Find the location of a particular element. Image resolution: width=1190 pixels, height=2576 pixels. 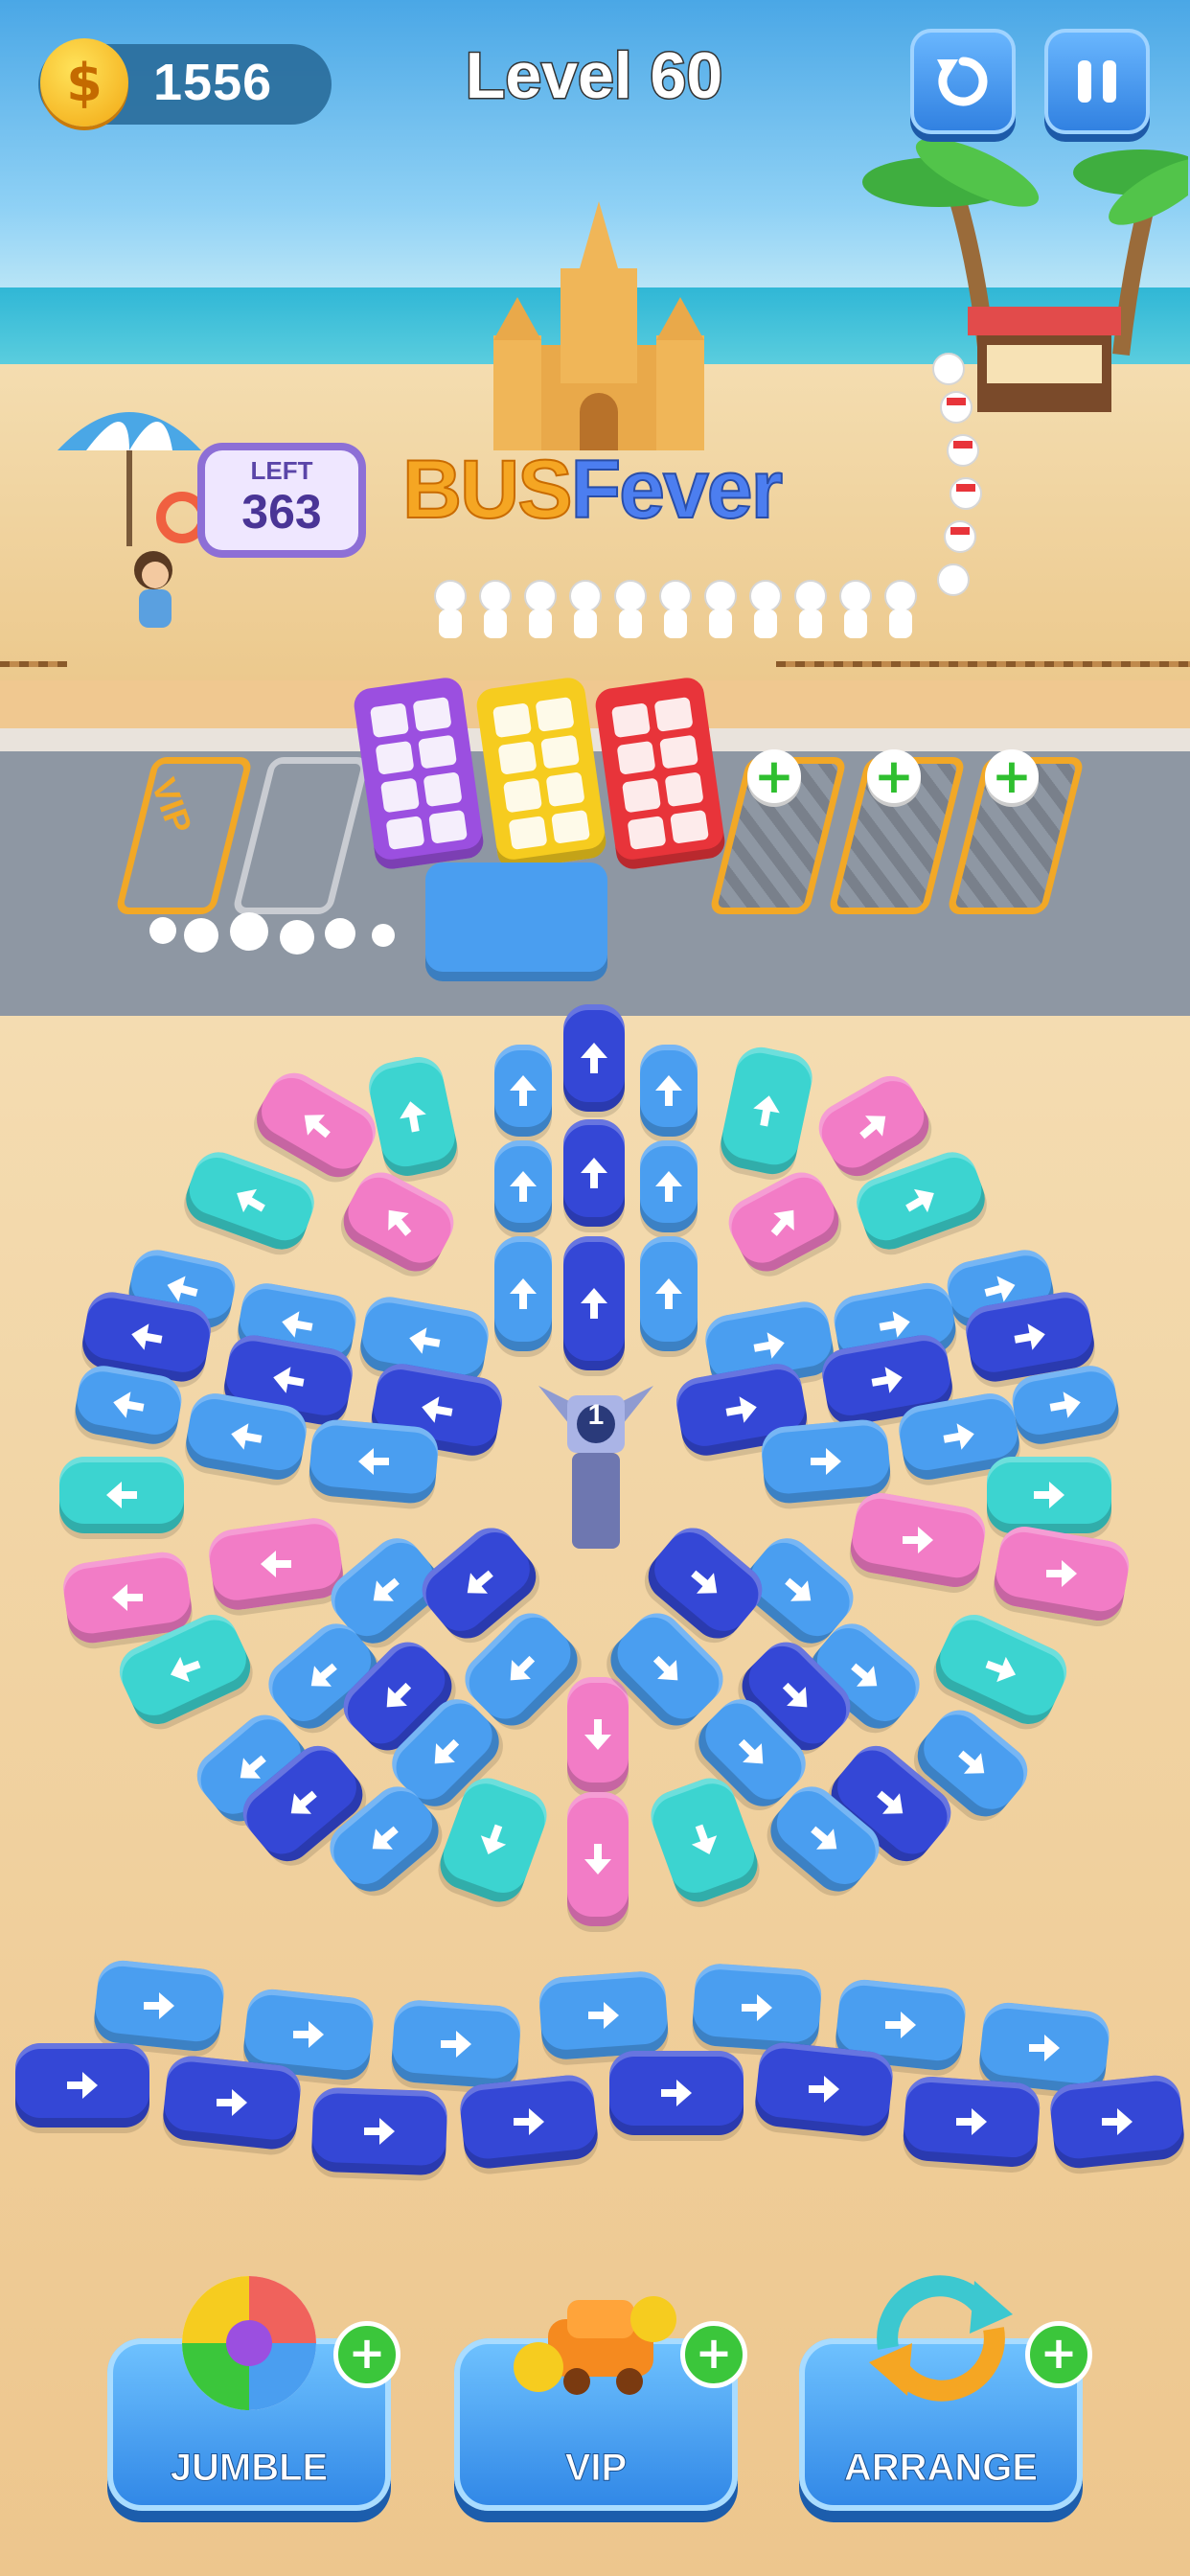

passengers-left-sign: LEFT 363 is located at coordinates (281, 500).